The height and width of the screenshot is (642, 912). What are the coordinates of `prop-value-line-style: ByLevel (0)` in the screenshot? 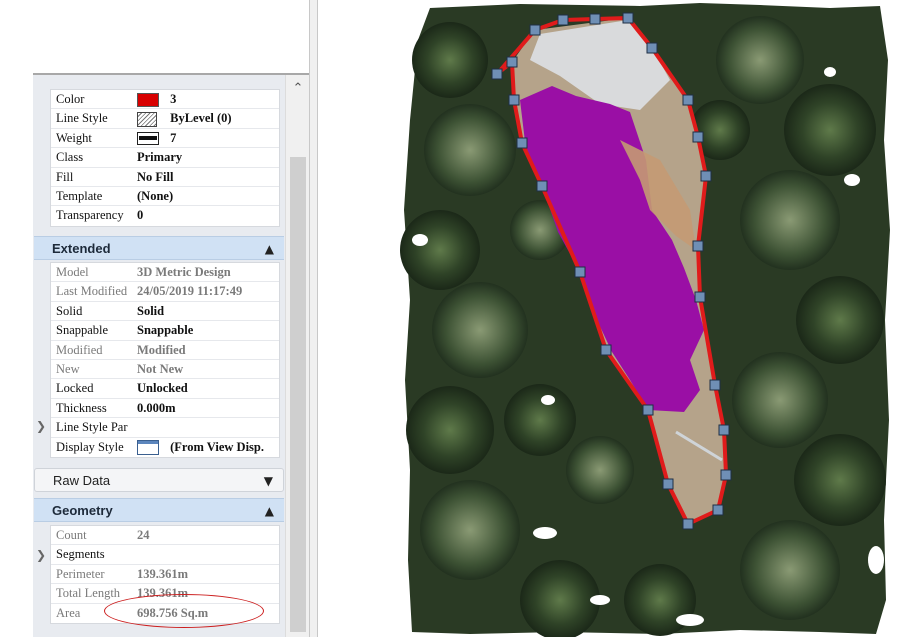 It's located at (201, 118).